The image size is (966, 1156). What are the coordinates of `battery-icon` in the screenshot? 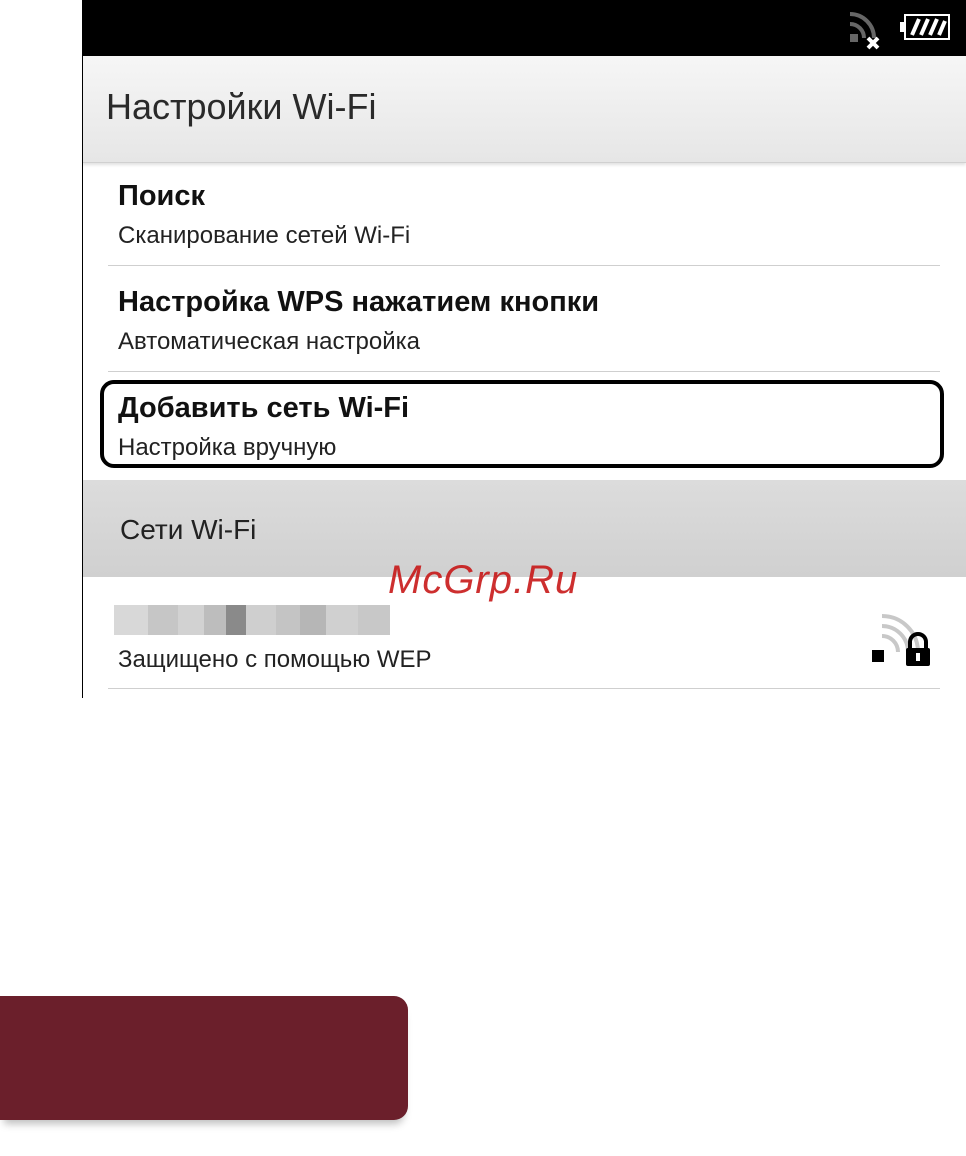 It's located at (925, 27).